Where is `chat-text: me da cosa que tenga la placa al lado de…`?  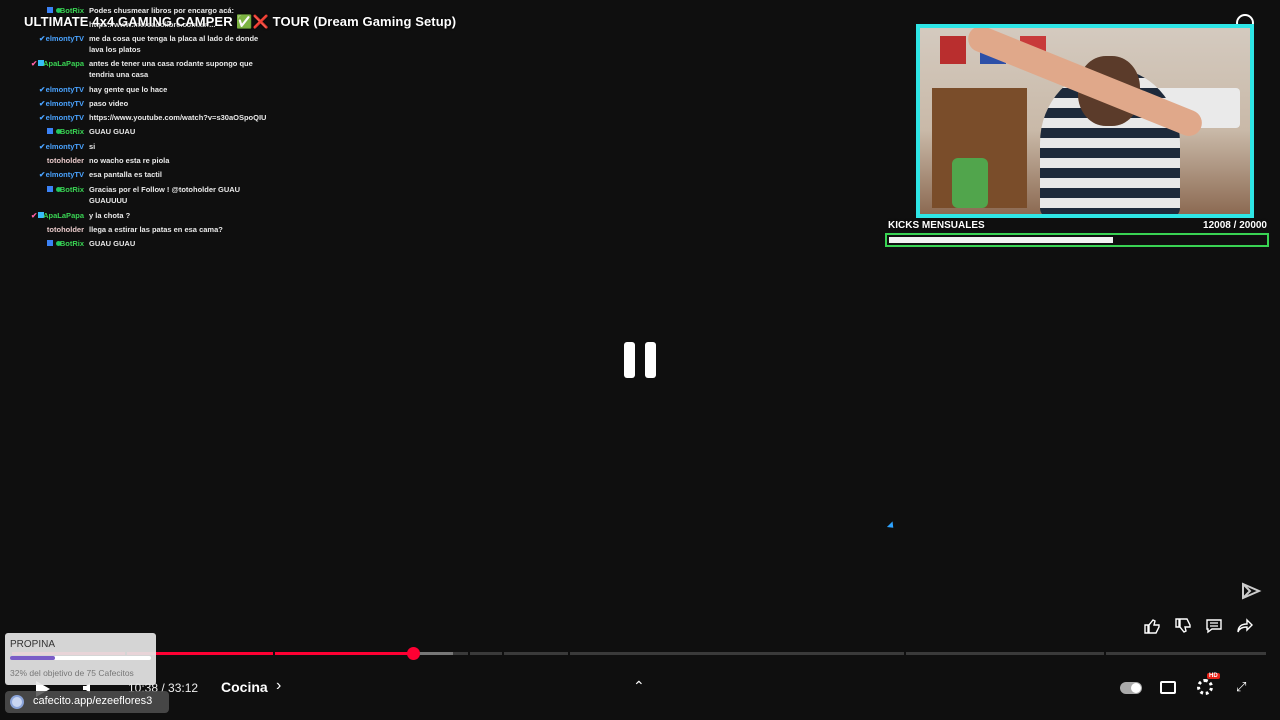 chat-text: me da cosa que tenga la placa al lado de… is located at coordinates (174, 44).